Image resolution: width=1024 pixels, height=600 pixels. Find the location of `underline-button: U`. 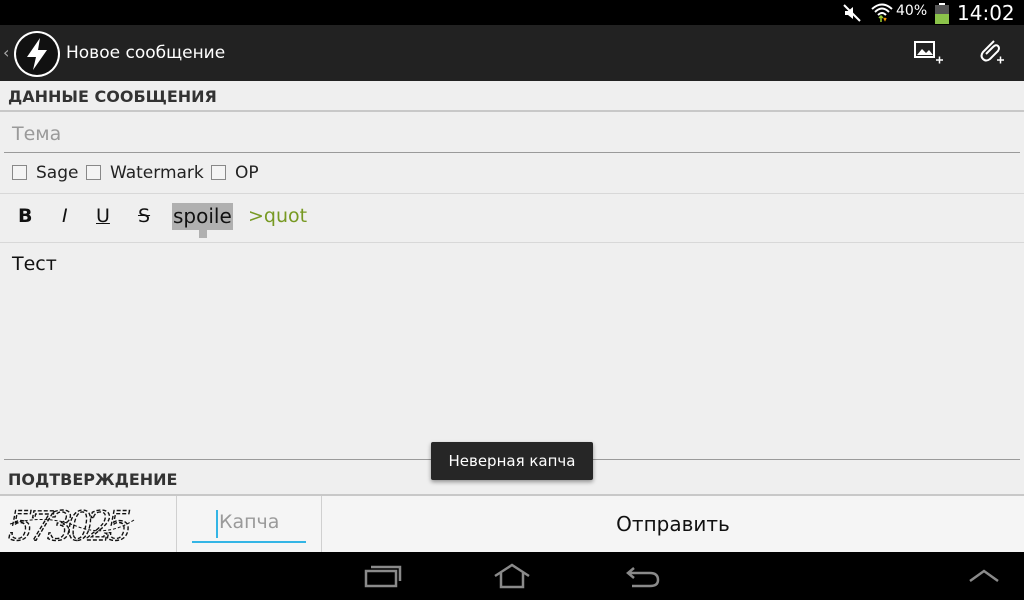

underline-button: U is located at coordinates (103, 216).